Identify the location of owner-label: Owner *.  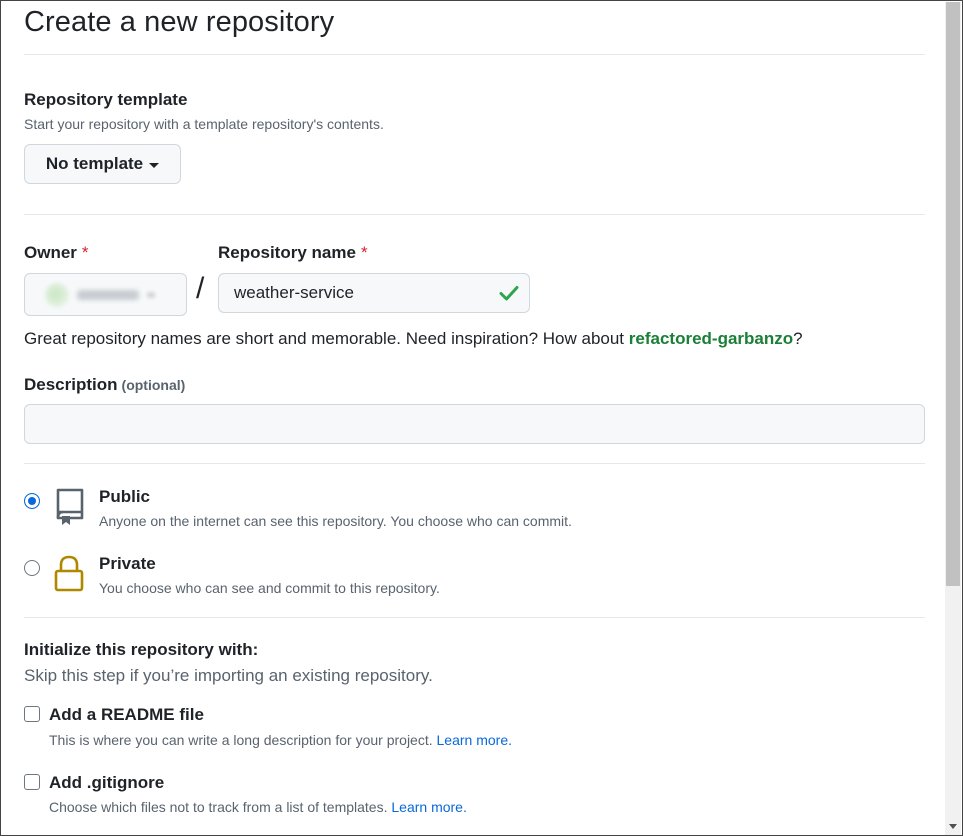
(56, 253).